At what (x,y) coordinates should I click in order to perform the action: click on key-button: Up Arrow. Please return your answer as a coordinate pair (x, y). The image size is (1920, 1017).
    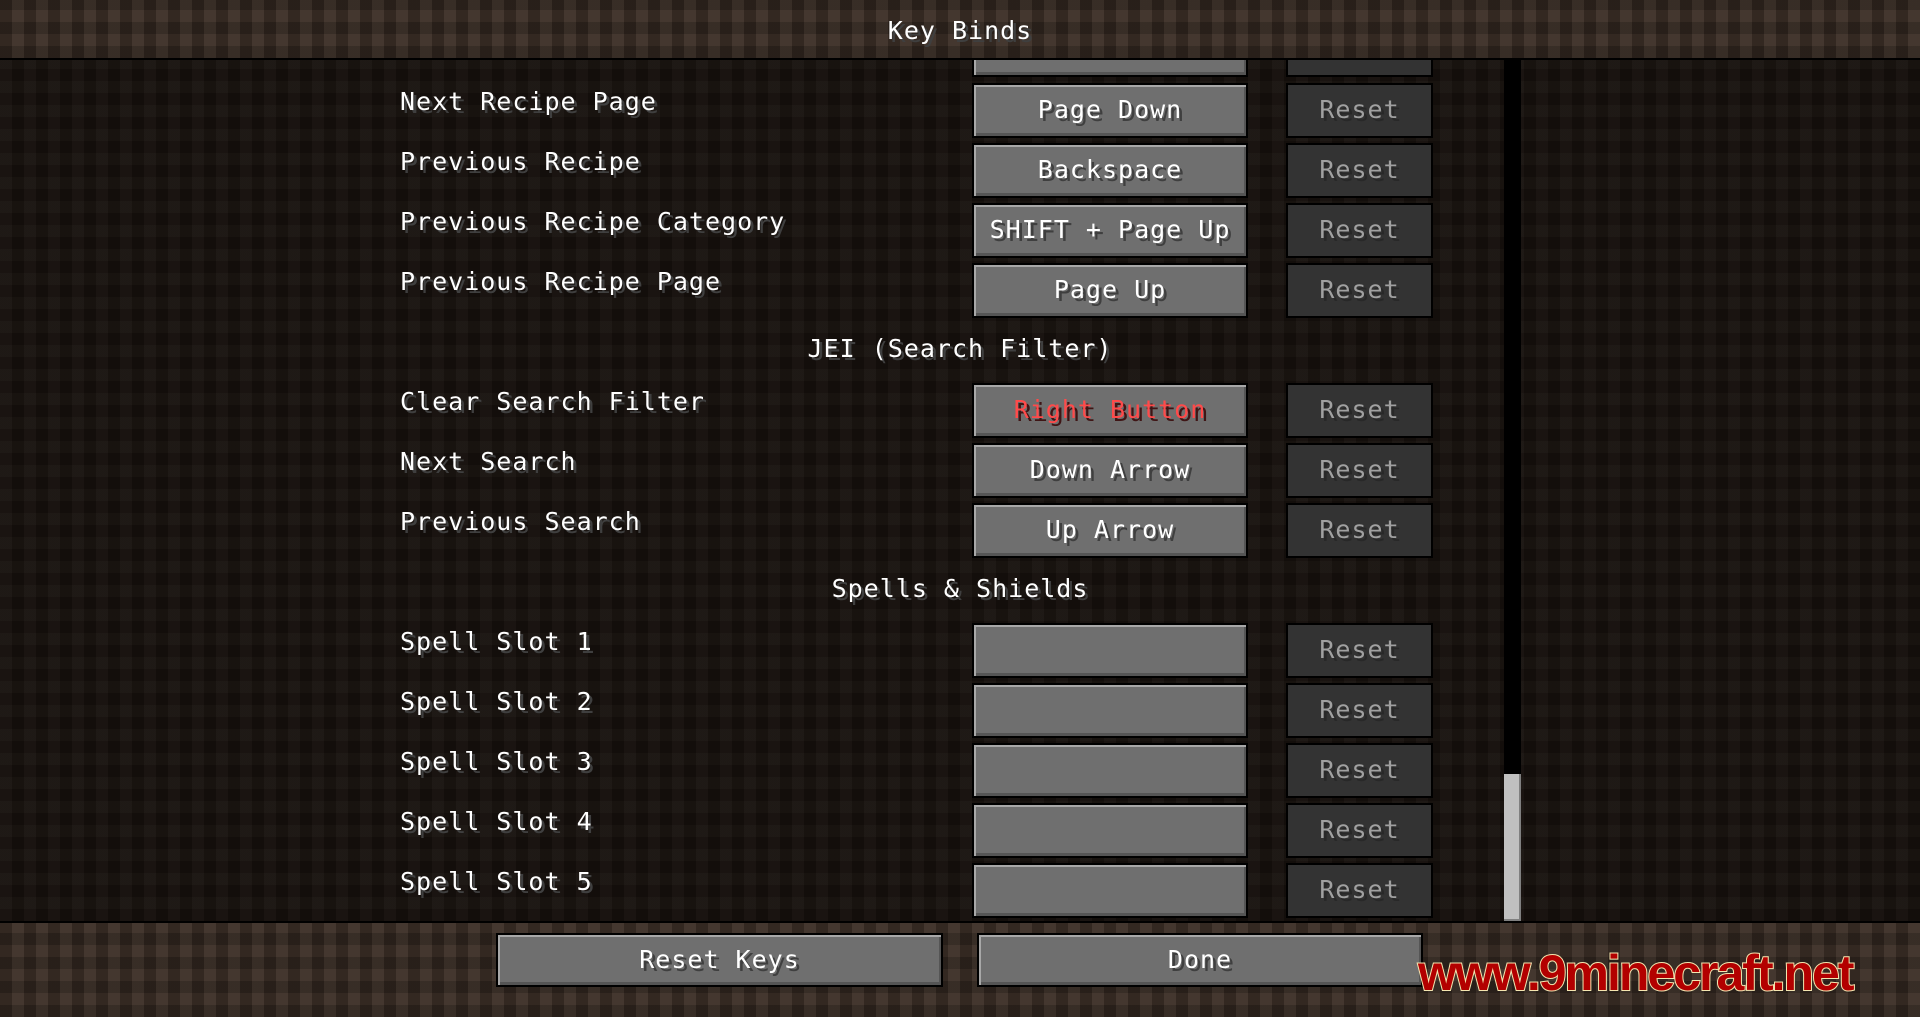
    Looking at the image, I should click on (1110, 530).